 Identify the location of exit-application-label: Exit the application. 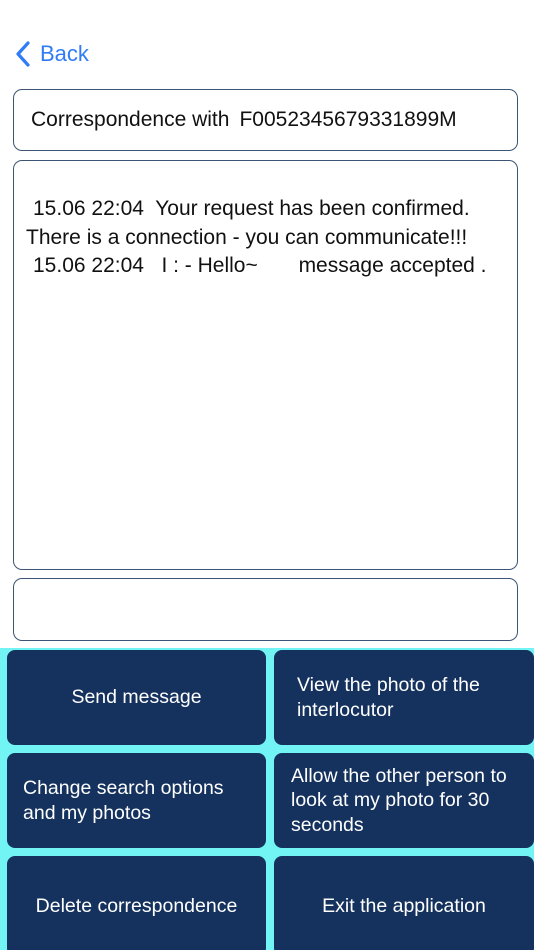
(404, 905).